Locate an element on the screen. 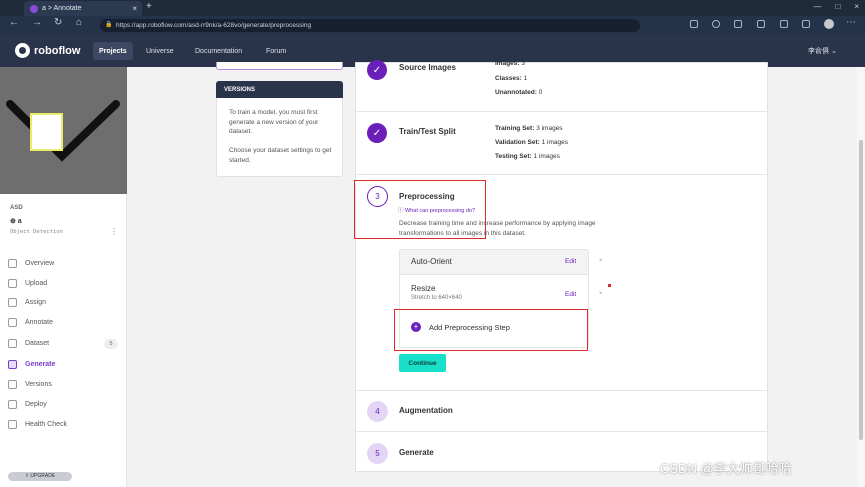 The image size is (865, 487). step-source-images-title: Source Images is located at coordinates (427, 67).